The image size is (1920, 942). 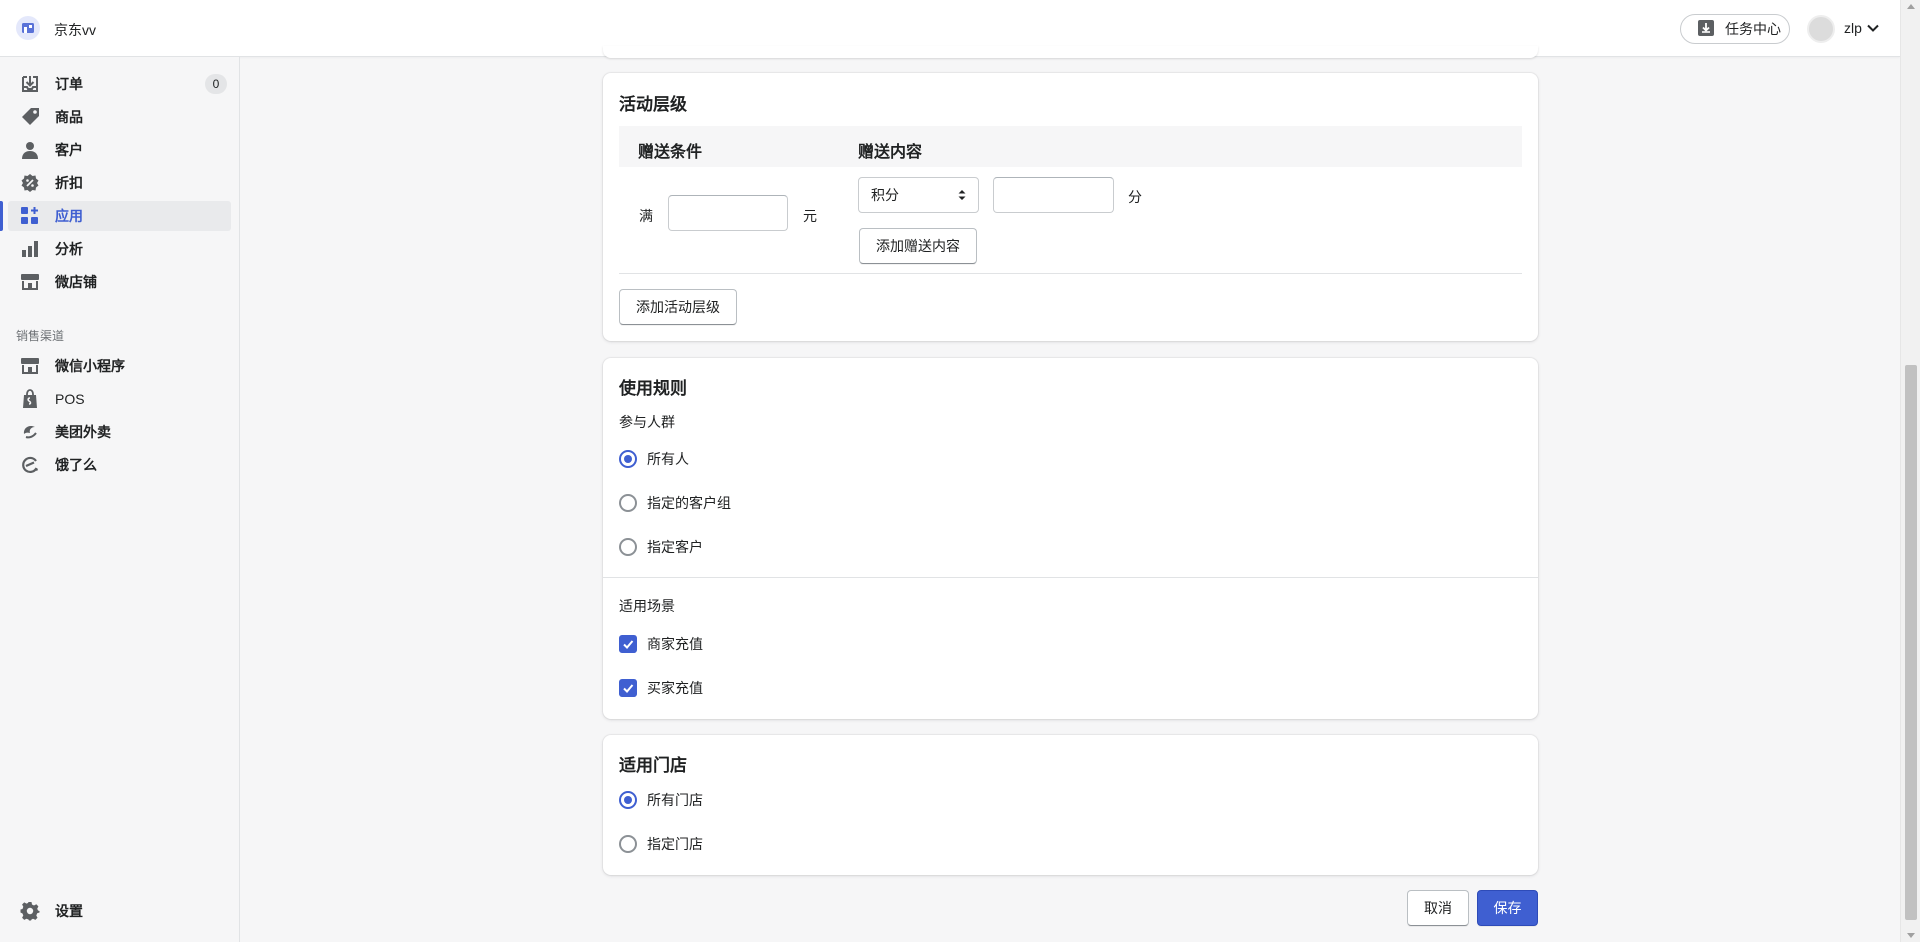 What do you see at coordinates (1873, 29) in the screenshot?
I see `chevron-down-icon` at bounding box center [1873, 29].